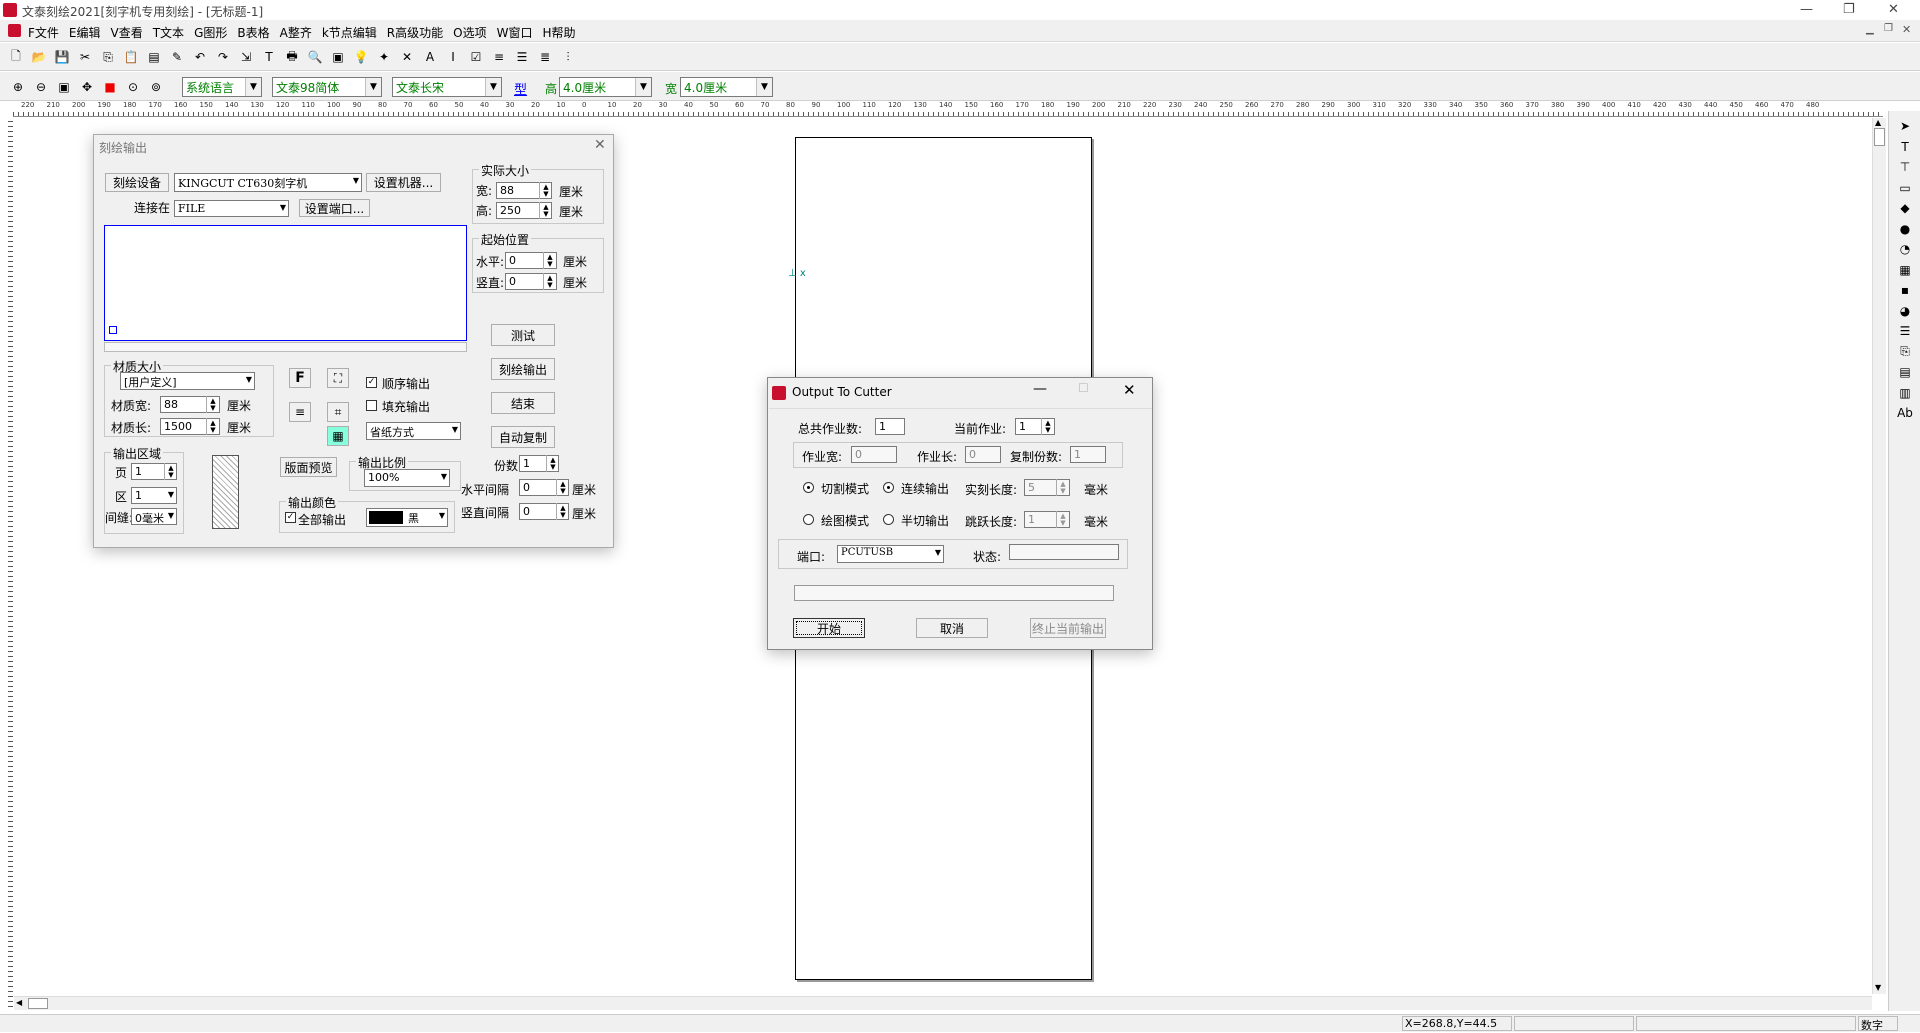 The image size is (1920, 1033). I want to click on pan-icon: ✥, so click(87, 87).